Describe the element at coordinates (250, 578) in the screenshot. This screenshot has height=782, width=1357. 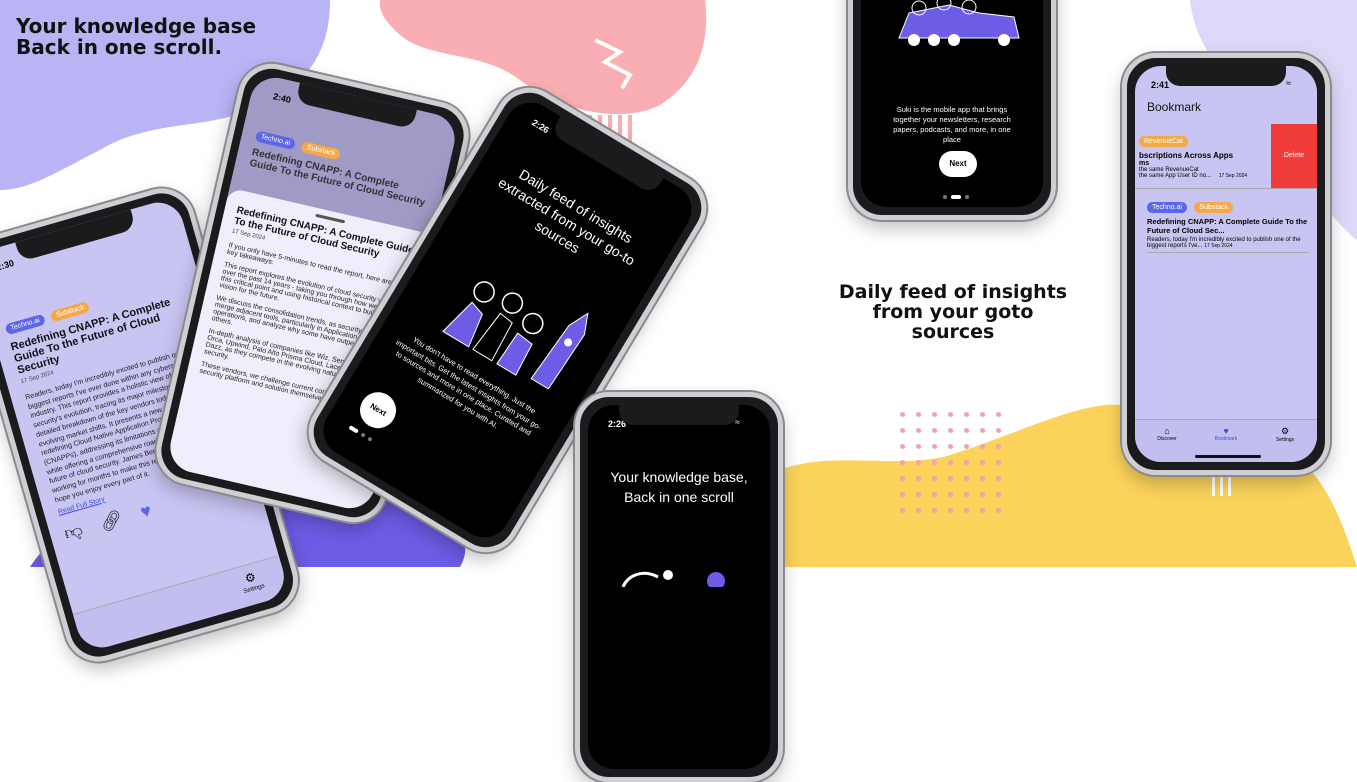
I see `settings-icon: ⚙` at that location.